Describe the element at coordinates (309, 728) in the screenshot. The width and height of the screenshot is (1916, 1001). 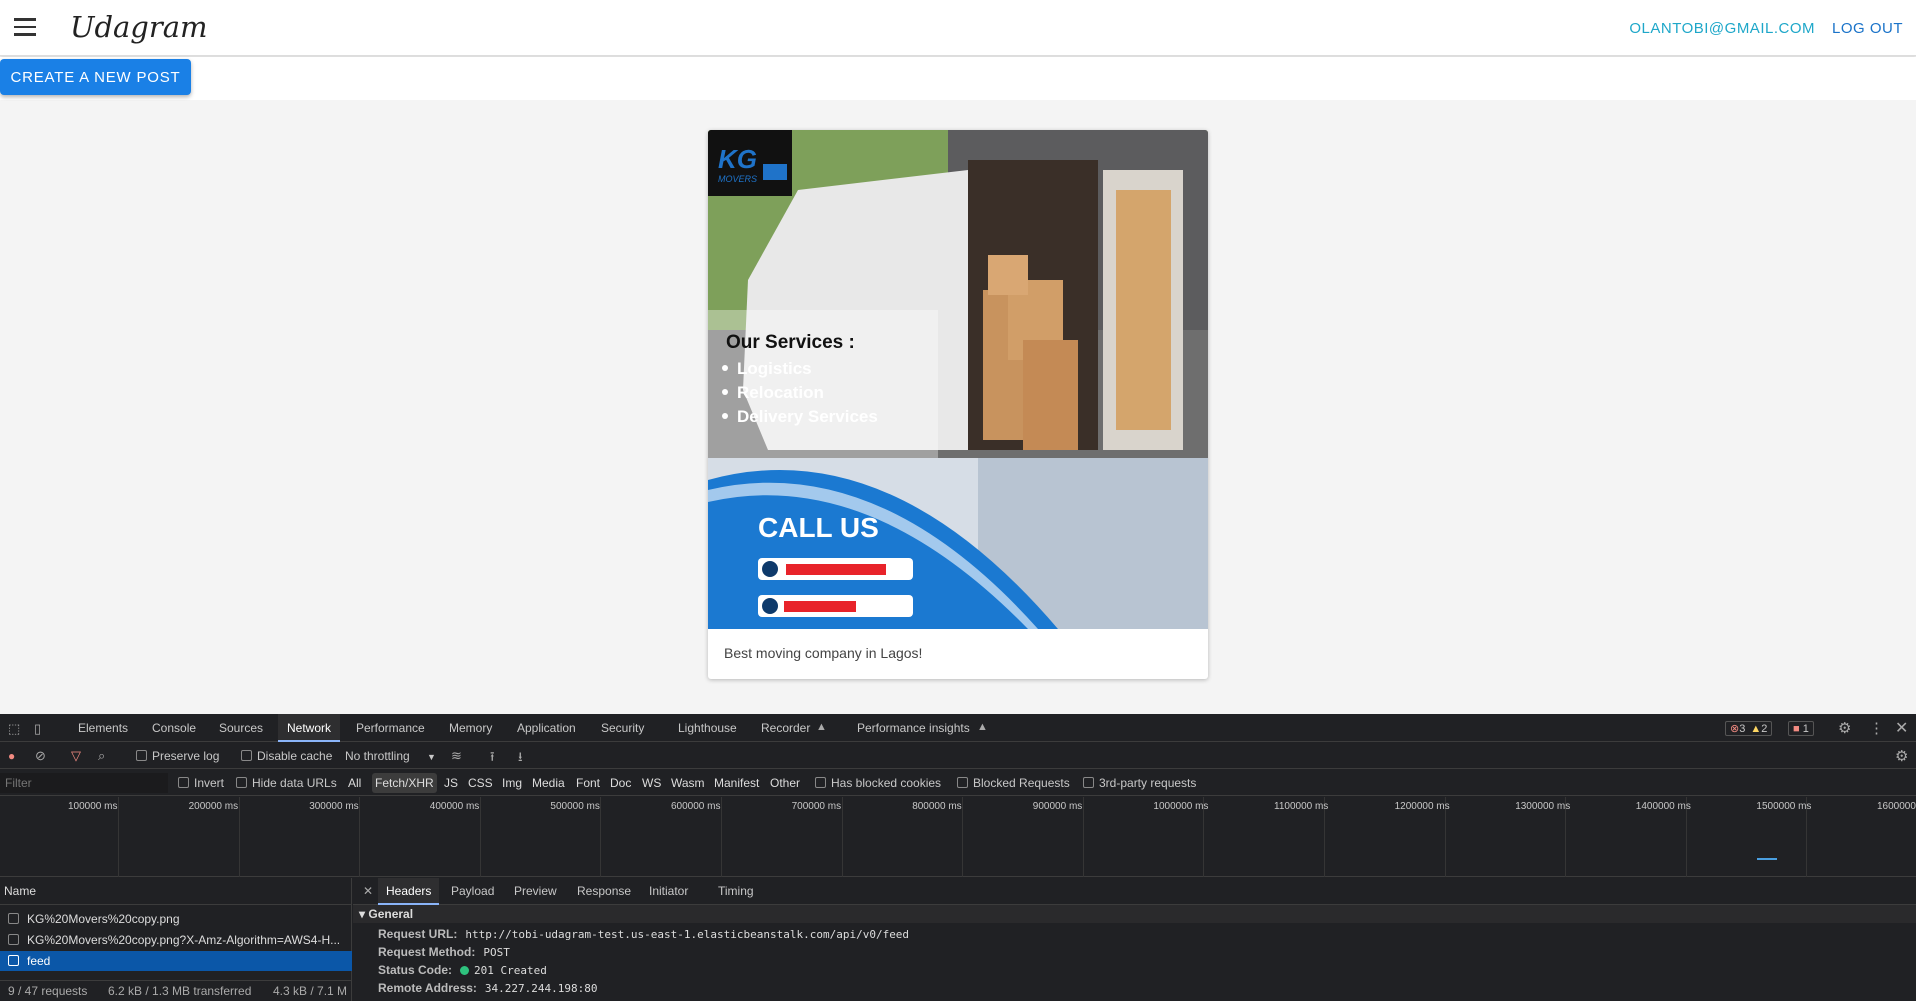
I see `tab-network: Network` at that location.